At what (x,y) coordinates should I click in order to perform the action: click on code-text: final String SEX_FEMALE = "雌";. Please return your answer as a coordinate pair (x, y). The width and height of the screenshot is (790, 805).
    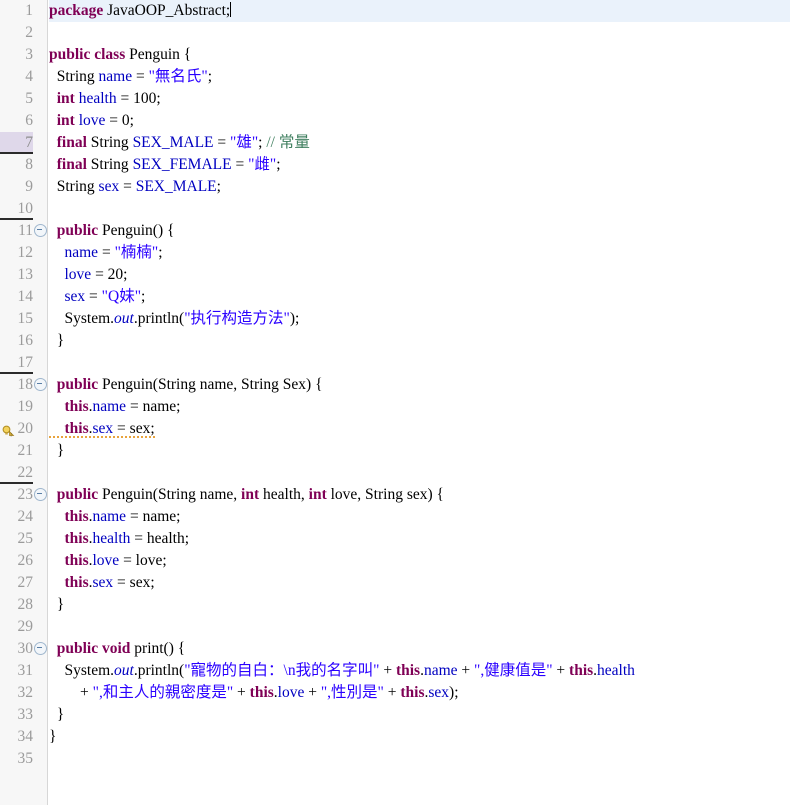
    Looking at the image, I should click on (419, 165).